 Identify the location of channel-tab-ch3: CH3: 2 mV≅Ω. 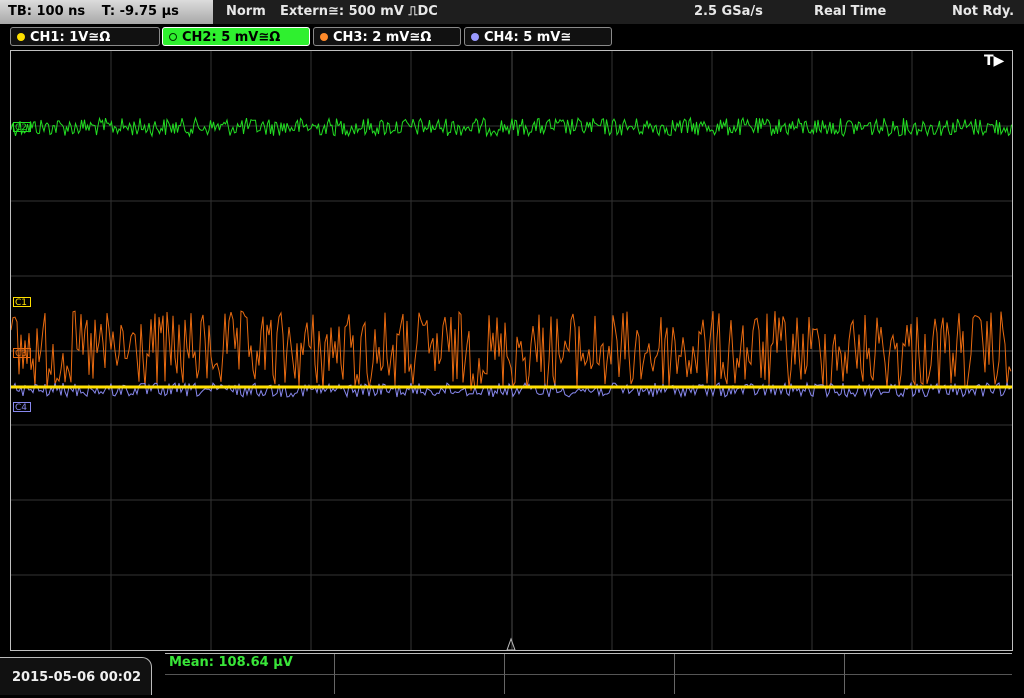
(387, 36).